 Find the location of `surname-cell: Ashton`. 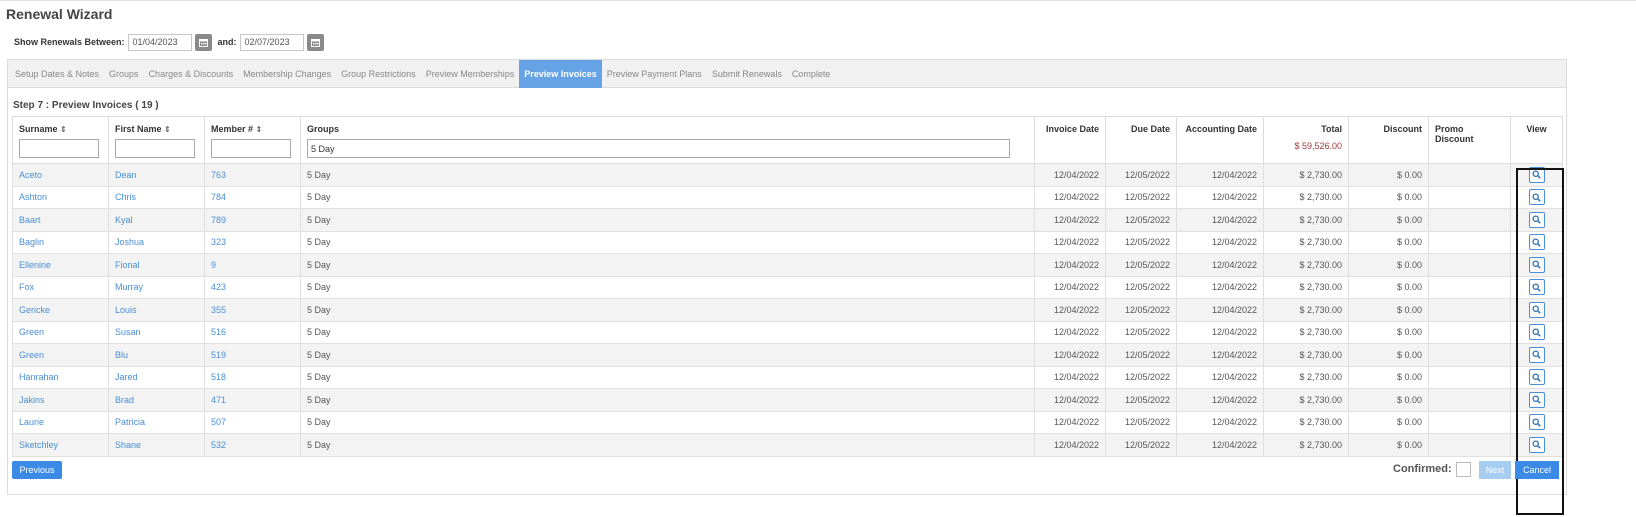

surname-cell: Ashton is located at coordinates (60, 197).